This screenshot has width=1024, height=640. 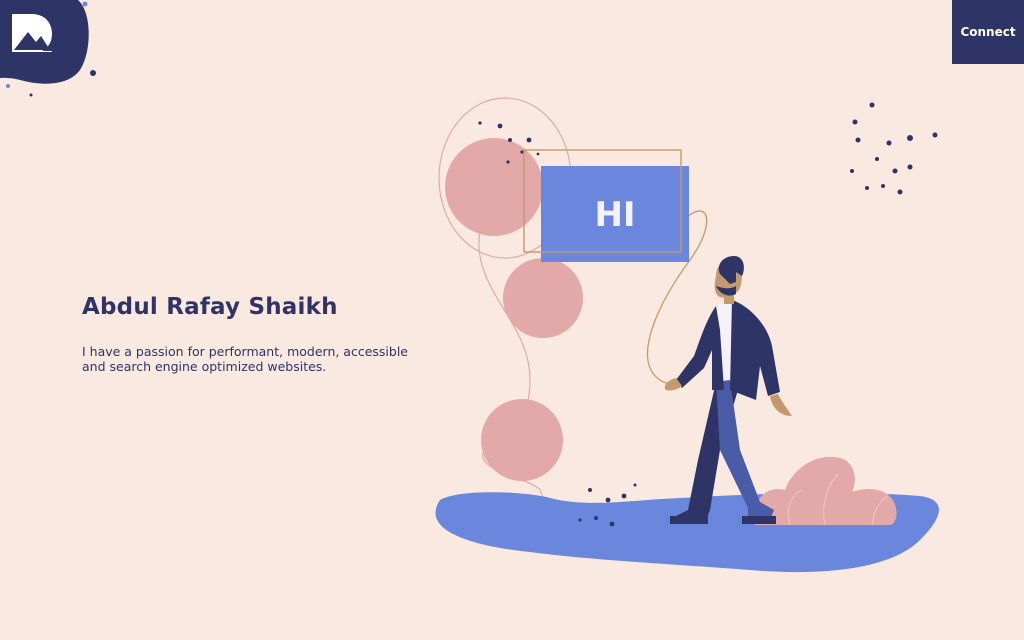 What do you see at coordinates (210, 307) in the screenshot?
I see `hero-name: Abdul Rafay Shaikh` at bounding box center [210, 307].